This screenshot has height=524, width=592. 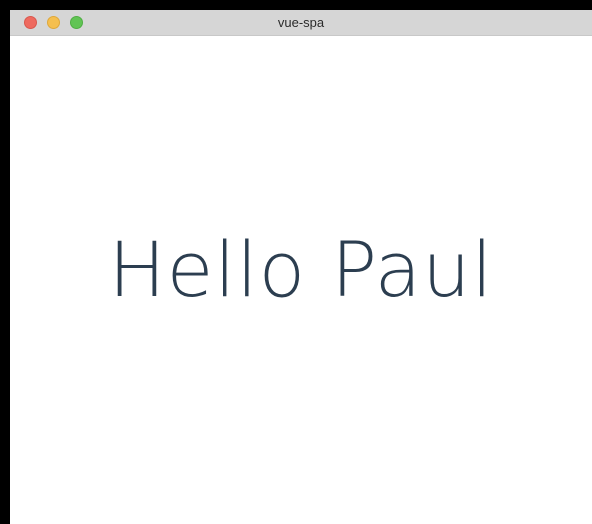 I want to click on greeting-heading: Hello Paul, so click(x=301, y=269).